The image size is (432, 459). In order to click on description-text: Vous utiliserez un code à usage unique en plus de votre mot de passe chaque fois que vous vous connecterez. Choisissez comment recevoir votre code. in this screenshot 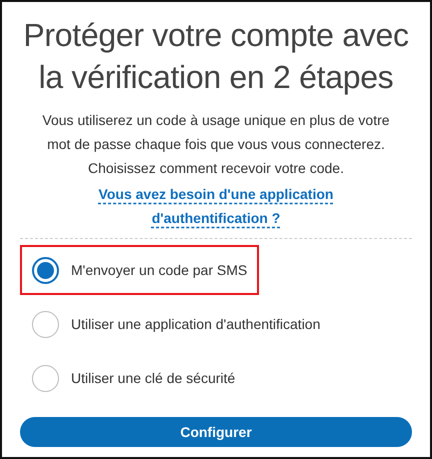, I will do `click(216, 144)`.